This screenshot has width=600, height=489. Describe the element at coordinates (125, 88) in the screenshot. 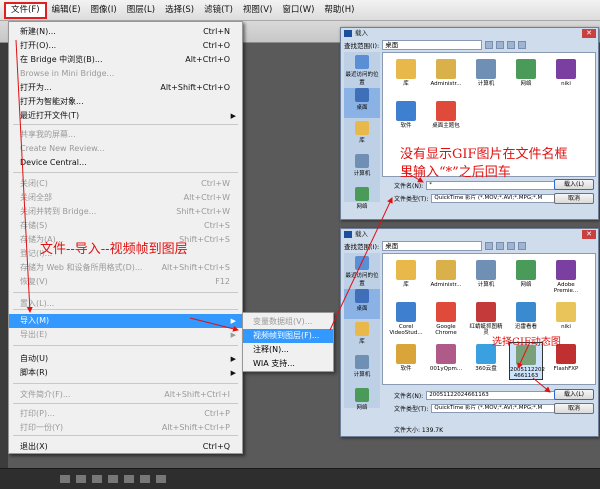

I see `file-menu-item: 打开为... Alt+Shift+Ctrl+O` at that location.